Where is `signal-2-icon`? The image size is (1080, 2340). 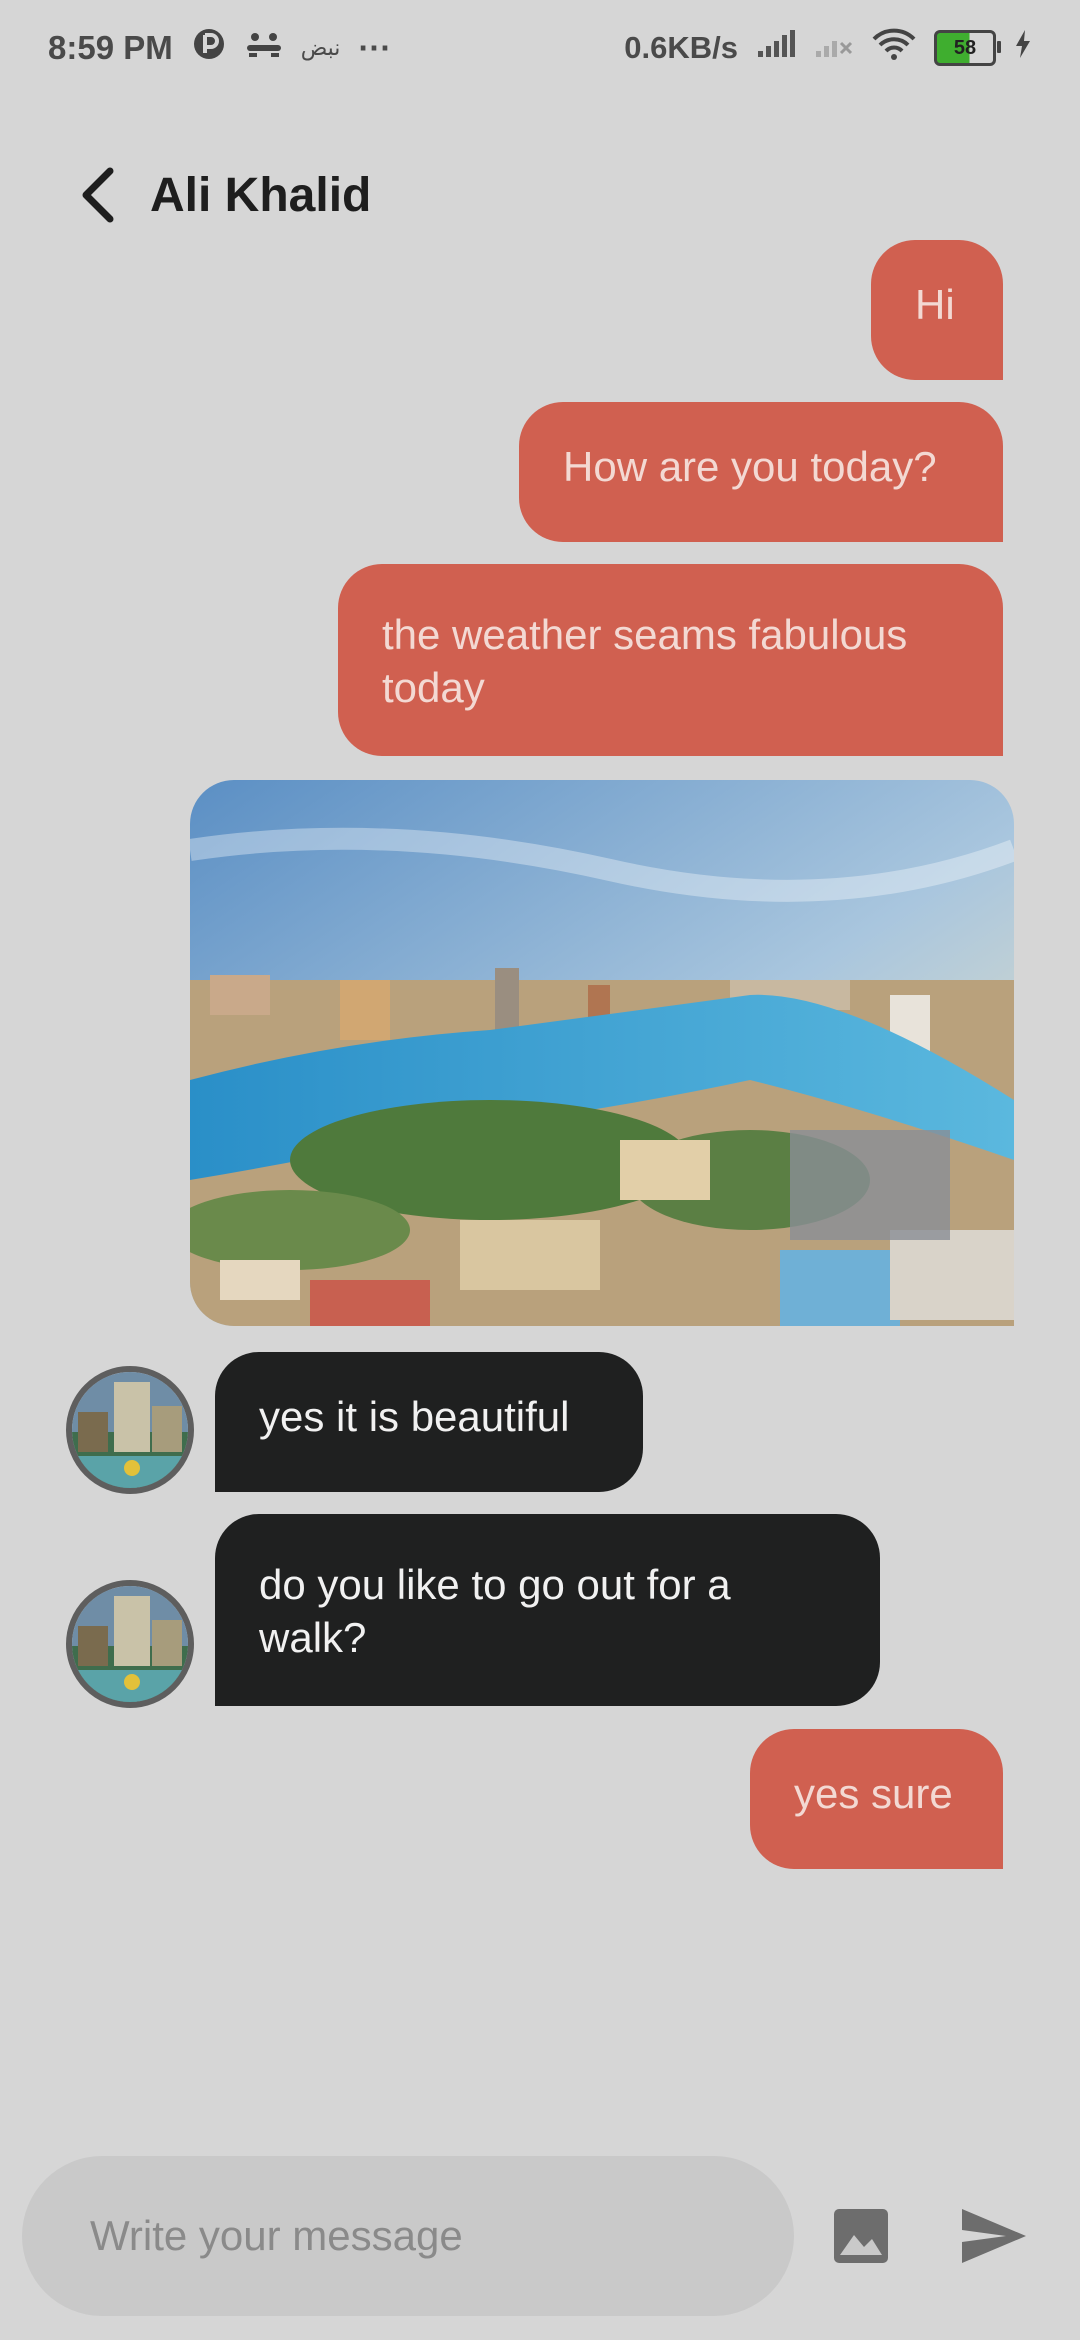 signal-2-icon is located at coordinates (834, 48).